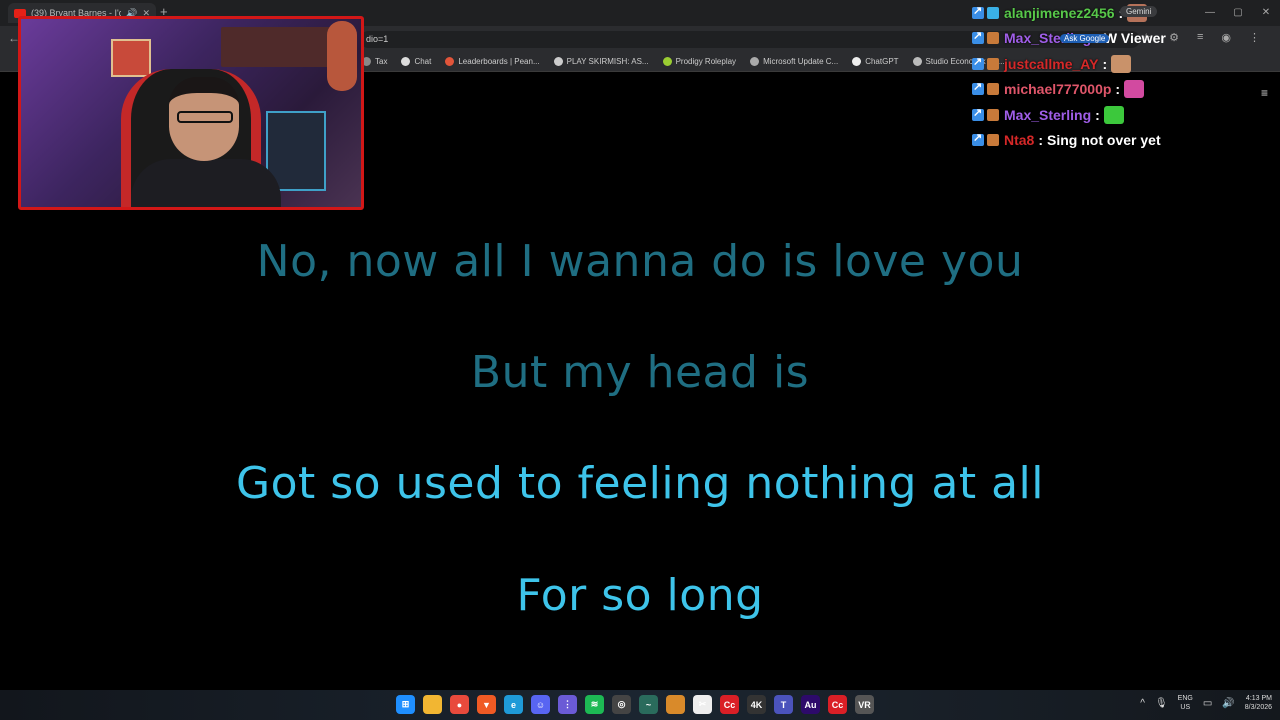  What do you see at coordinates (1047, 115) in the screenshot?
I see `chat-username: Max_Sterling` at bounding box center [1047, 115].